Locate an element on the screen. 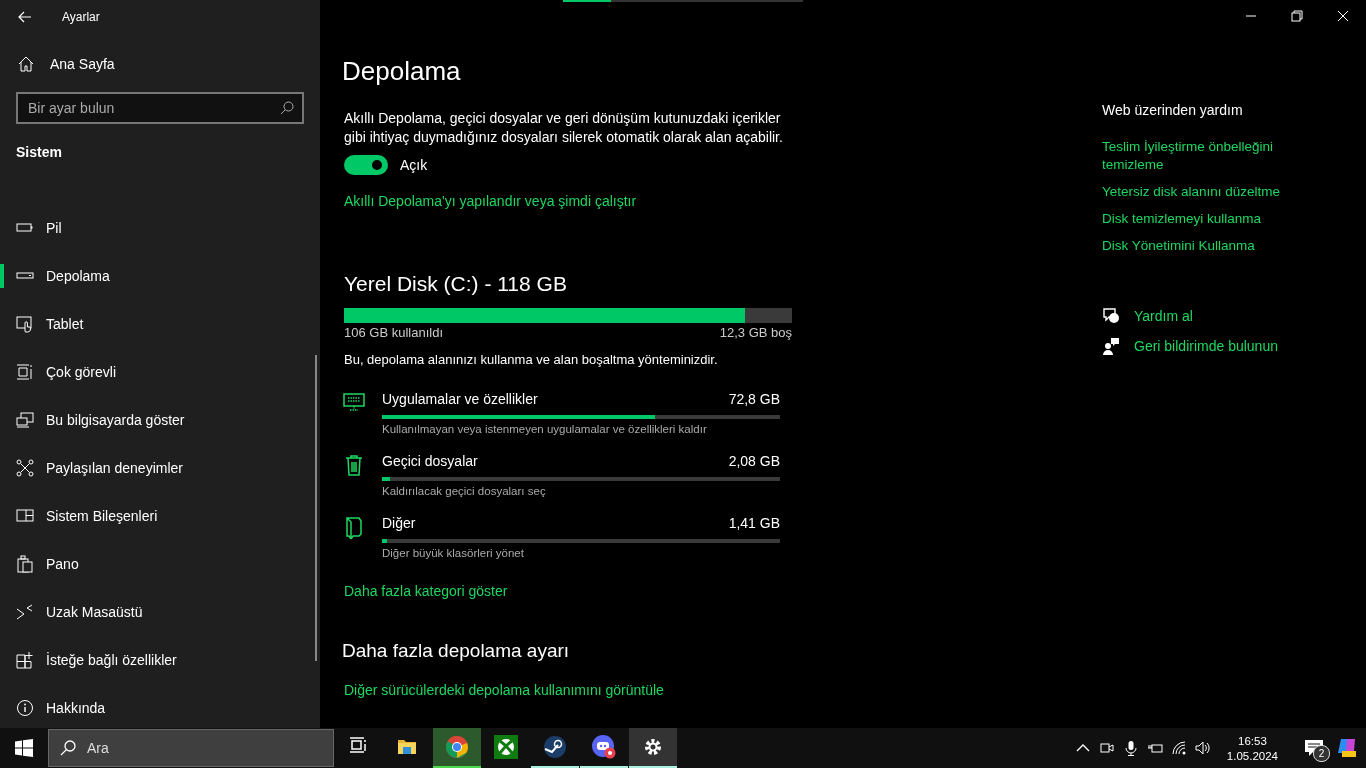  sidebar-item: Tablet is located at coordinates (160, 324).